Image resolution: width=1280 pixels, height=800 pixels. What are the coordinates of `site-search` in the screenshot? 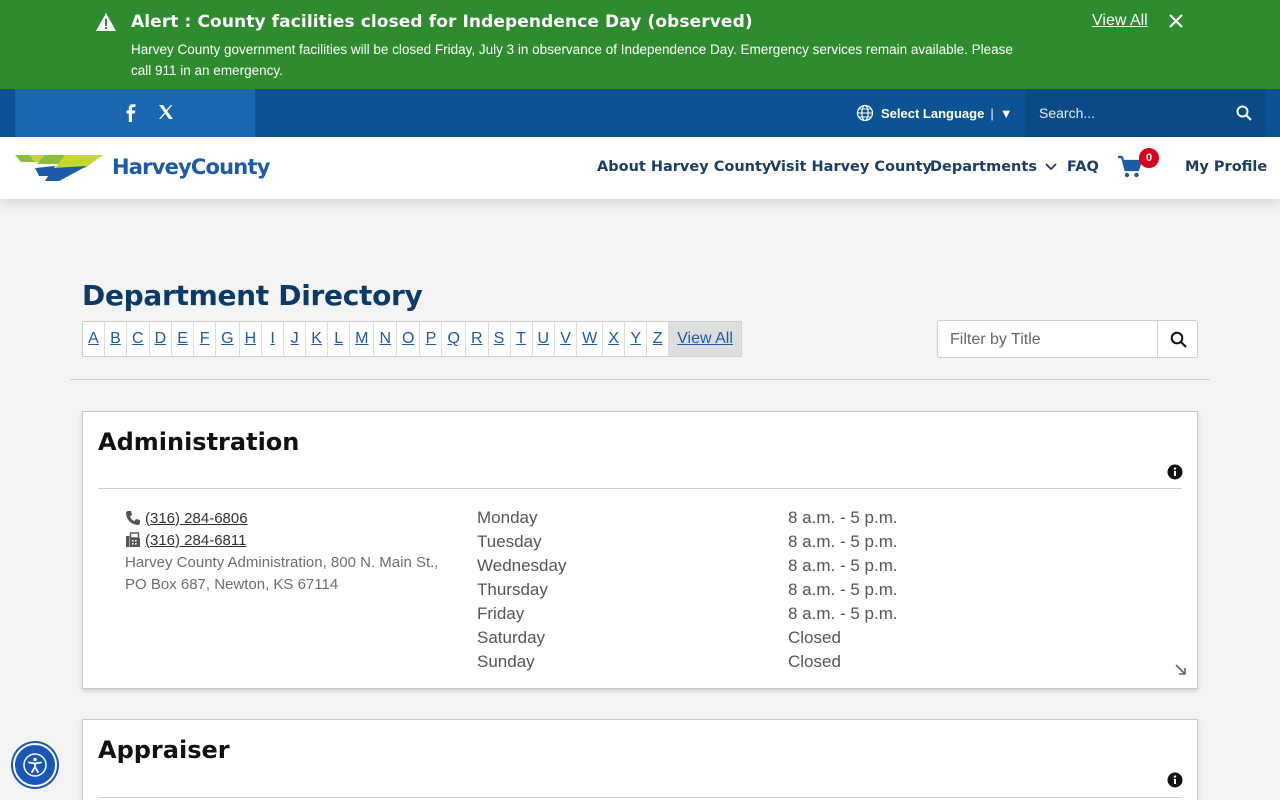 It's located at (1145, 113).